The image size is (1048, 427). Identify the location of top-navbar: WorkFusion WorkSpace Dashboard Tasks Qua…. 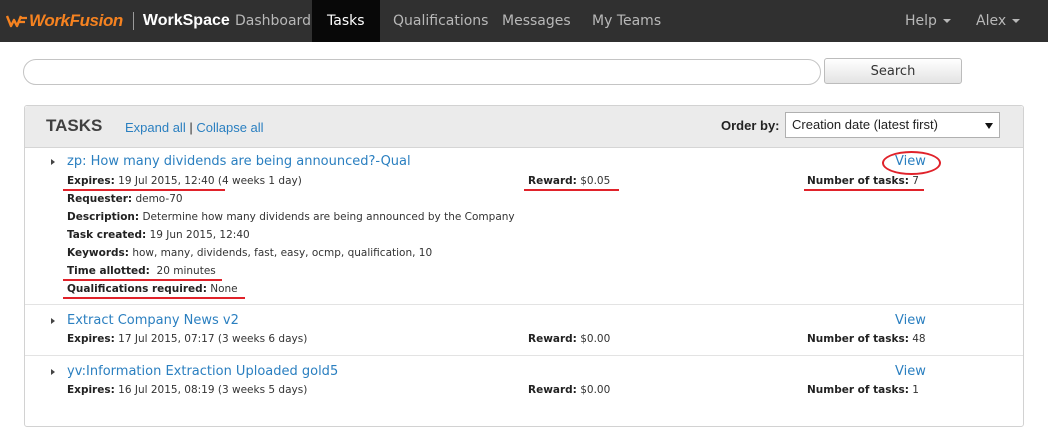
(524, 21).